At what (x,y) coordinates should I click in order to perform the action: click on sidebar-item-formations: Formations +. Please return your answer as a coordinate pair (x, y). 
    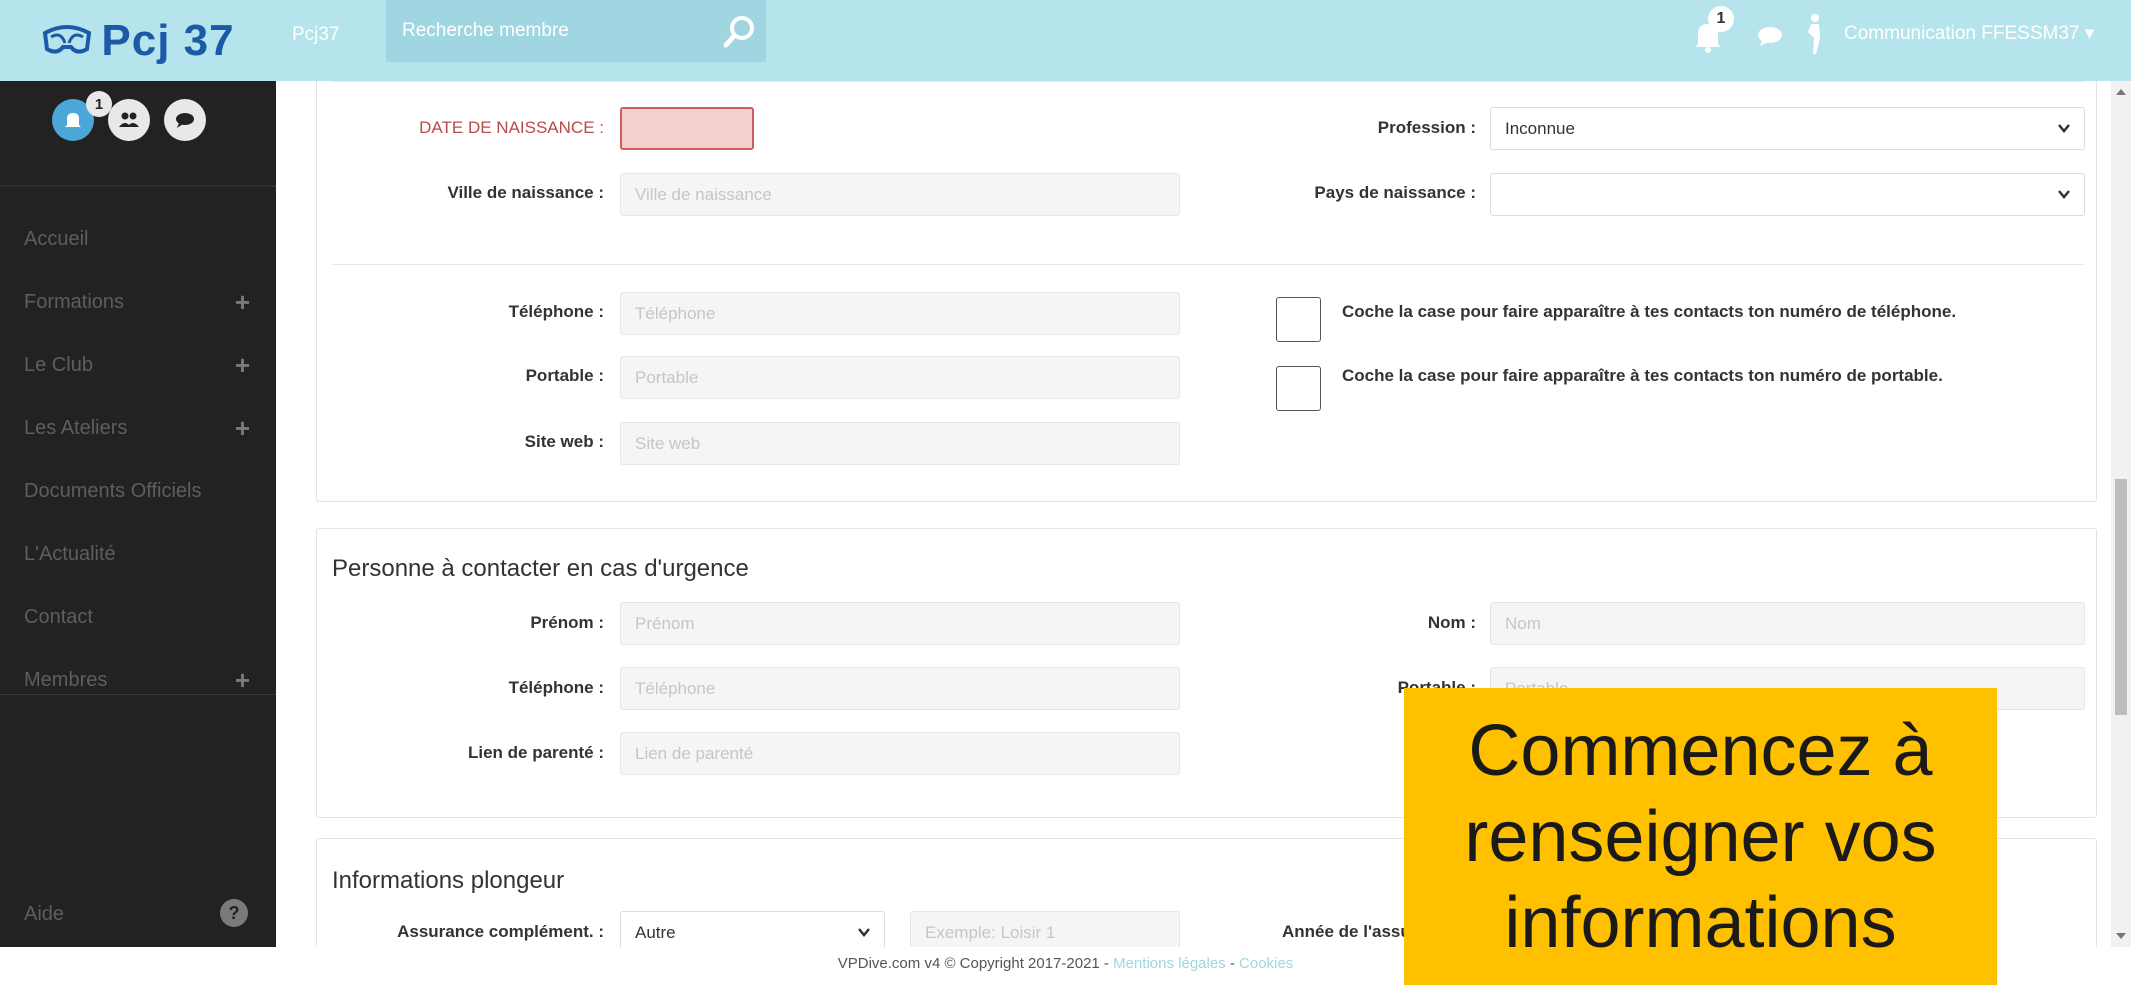
    Looking at the image, I should click on (138, 302).